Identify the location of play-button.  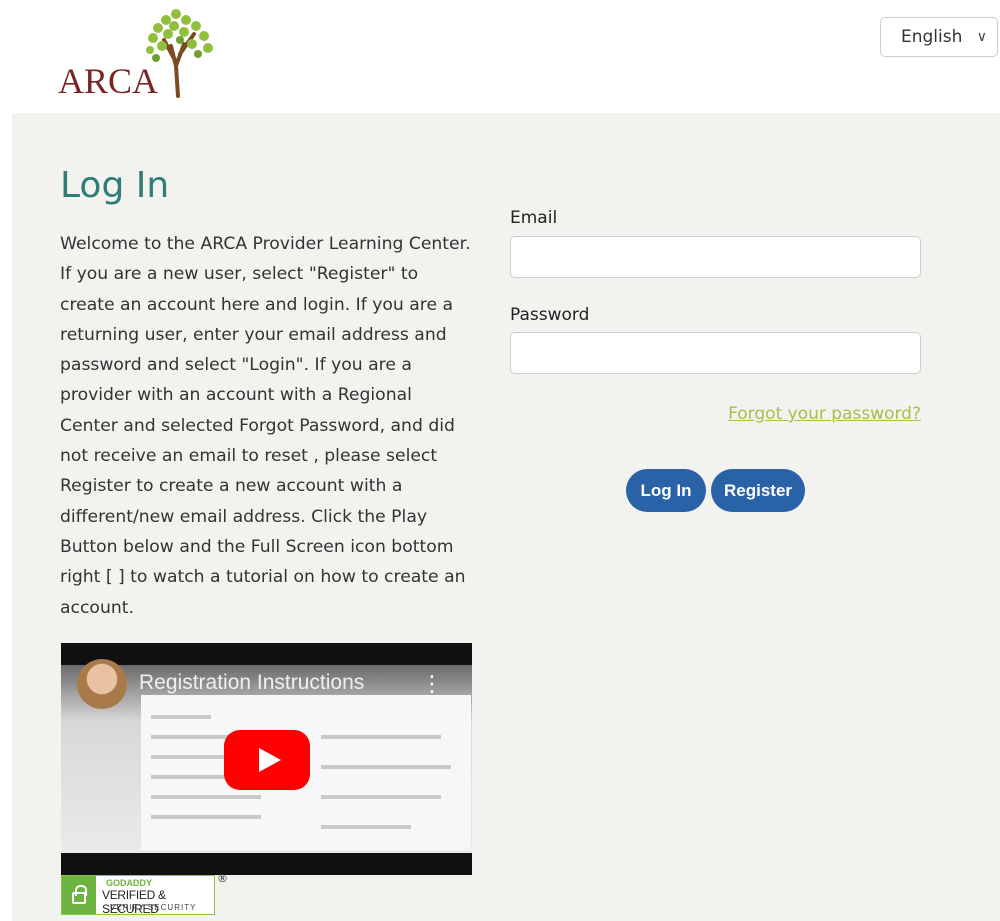
(267, 760).